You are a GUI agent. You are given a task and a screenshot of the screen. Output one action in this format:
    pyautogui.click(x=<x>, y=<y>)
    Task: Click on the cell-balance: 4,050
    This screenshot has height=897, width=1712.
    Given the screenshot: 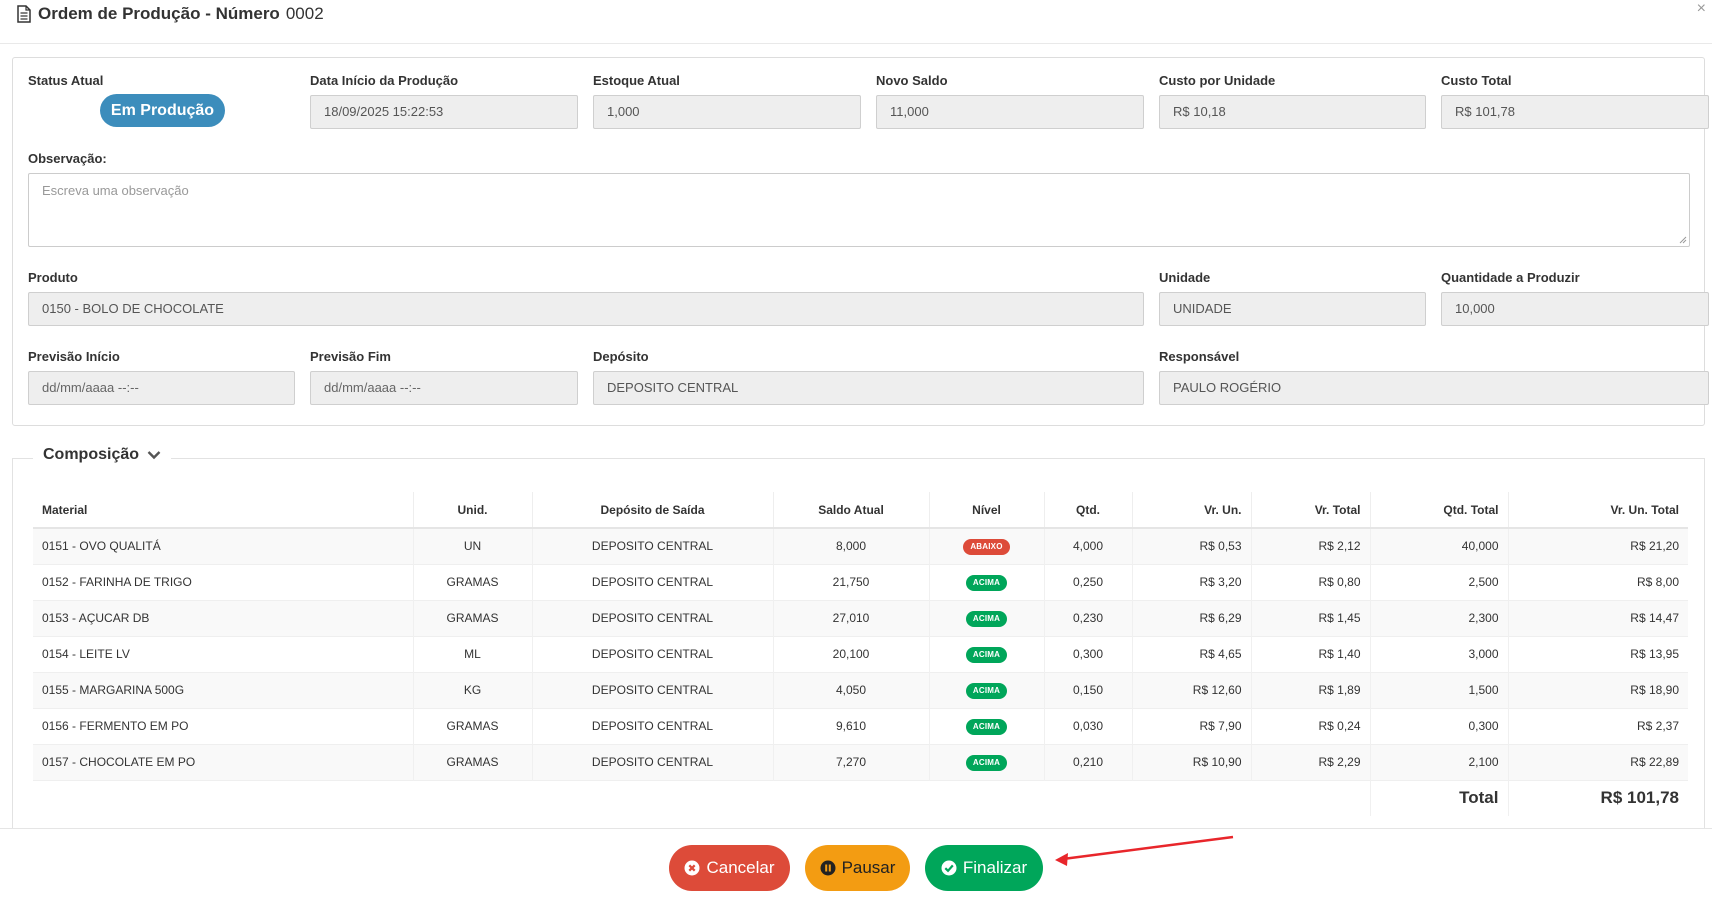 What is the action you would take?
    pyautogui.click(x=851, y=689)
    